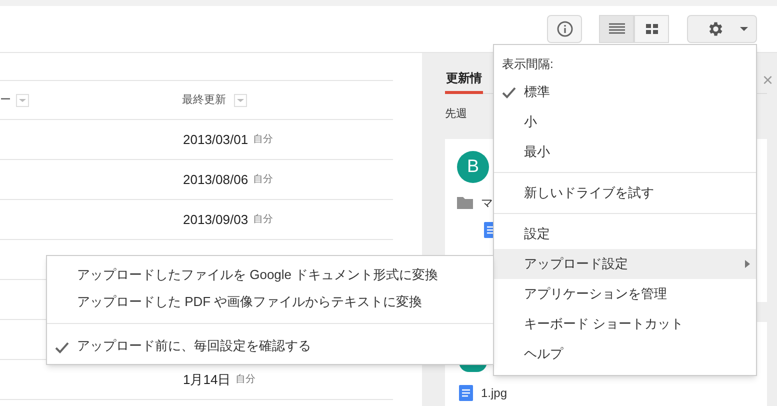  What do you see at coordinates (456, 114) in the screenshot?
I see `period-label: 先週` at bounding box center [456, 114].